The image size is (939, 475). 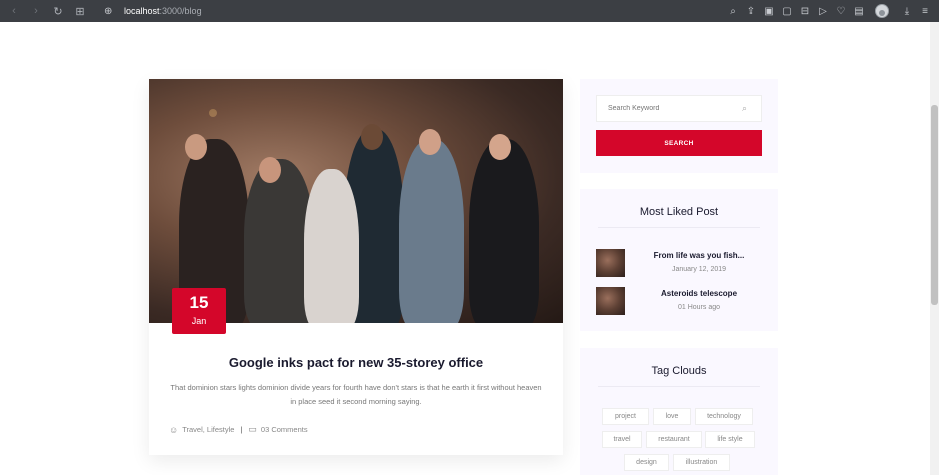 What do you see at coordinates (769, 11) in the screenshot?
I see `screenshot-icon: ▣` at bounding box center [769, 11].